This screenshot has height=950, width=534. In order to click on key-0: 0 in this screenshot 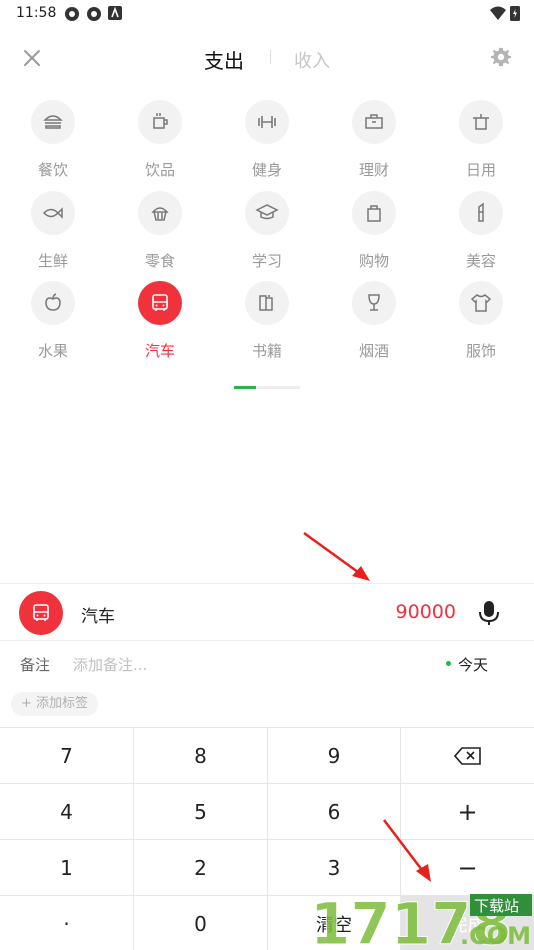, I will do `click(201, 923)`.